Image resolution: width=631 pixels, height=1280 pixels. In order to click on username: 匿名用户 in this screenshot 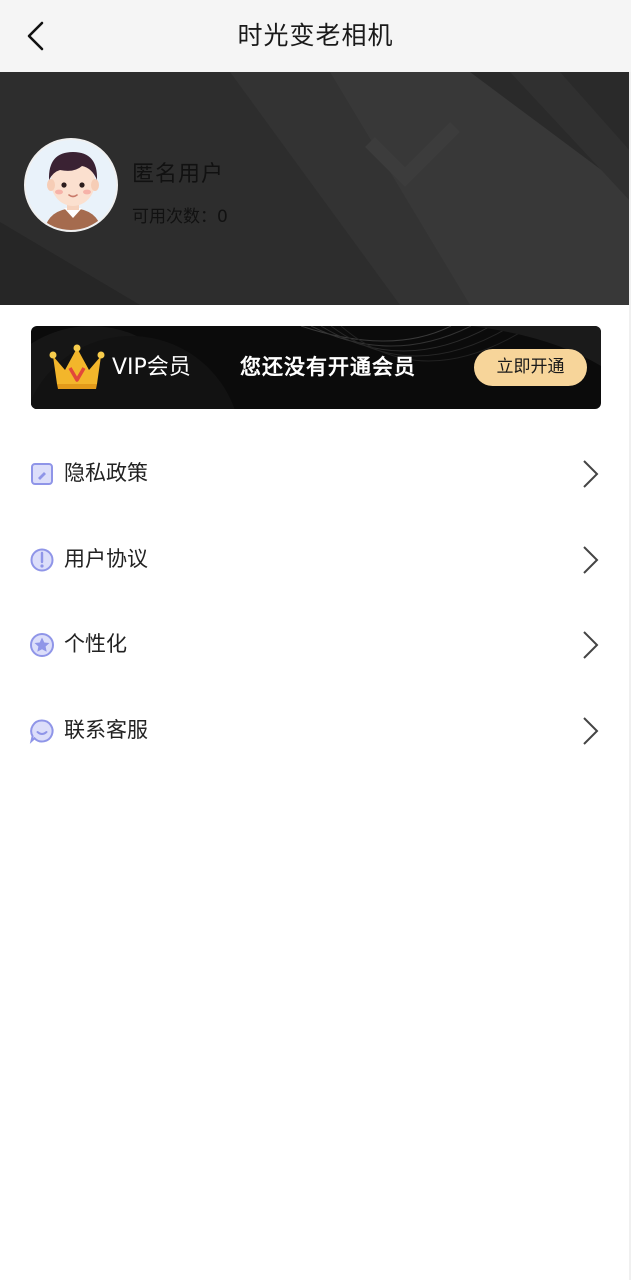, I will do `click(178, 174)`.